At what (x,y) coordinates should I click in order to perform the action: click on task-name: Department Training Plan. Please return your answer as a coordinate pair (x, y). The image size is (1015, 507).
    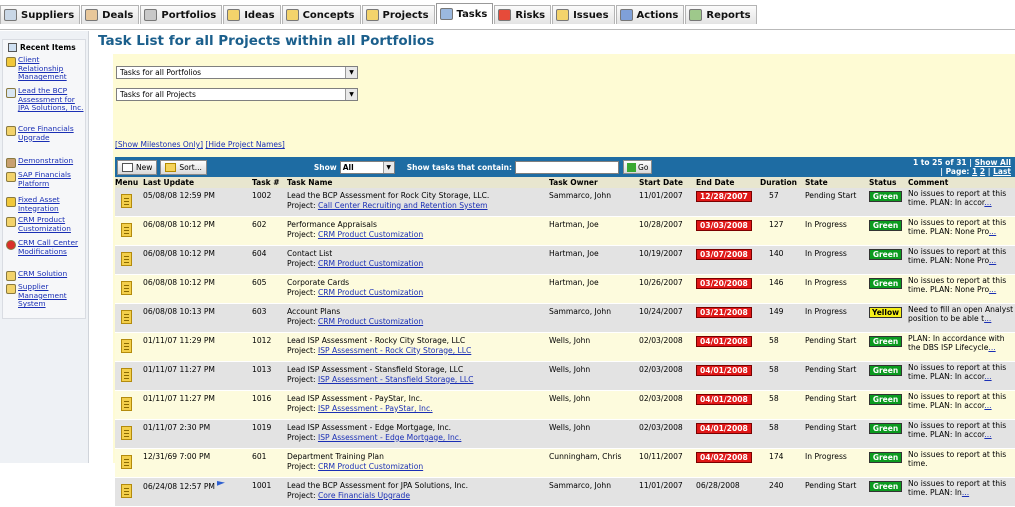
    Looking at the image, I should click on (418, 457).